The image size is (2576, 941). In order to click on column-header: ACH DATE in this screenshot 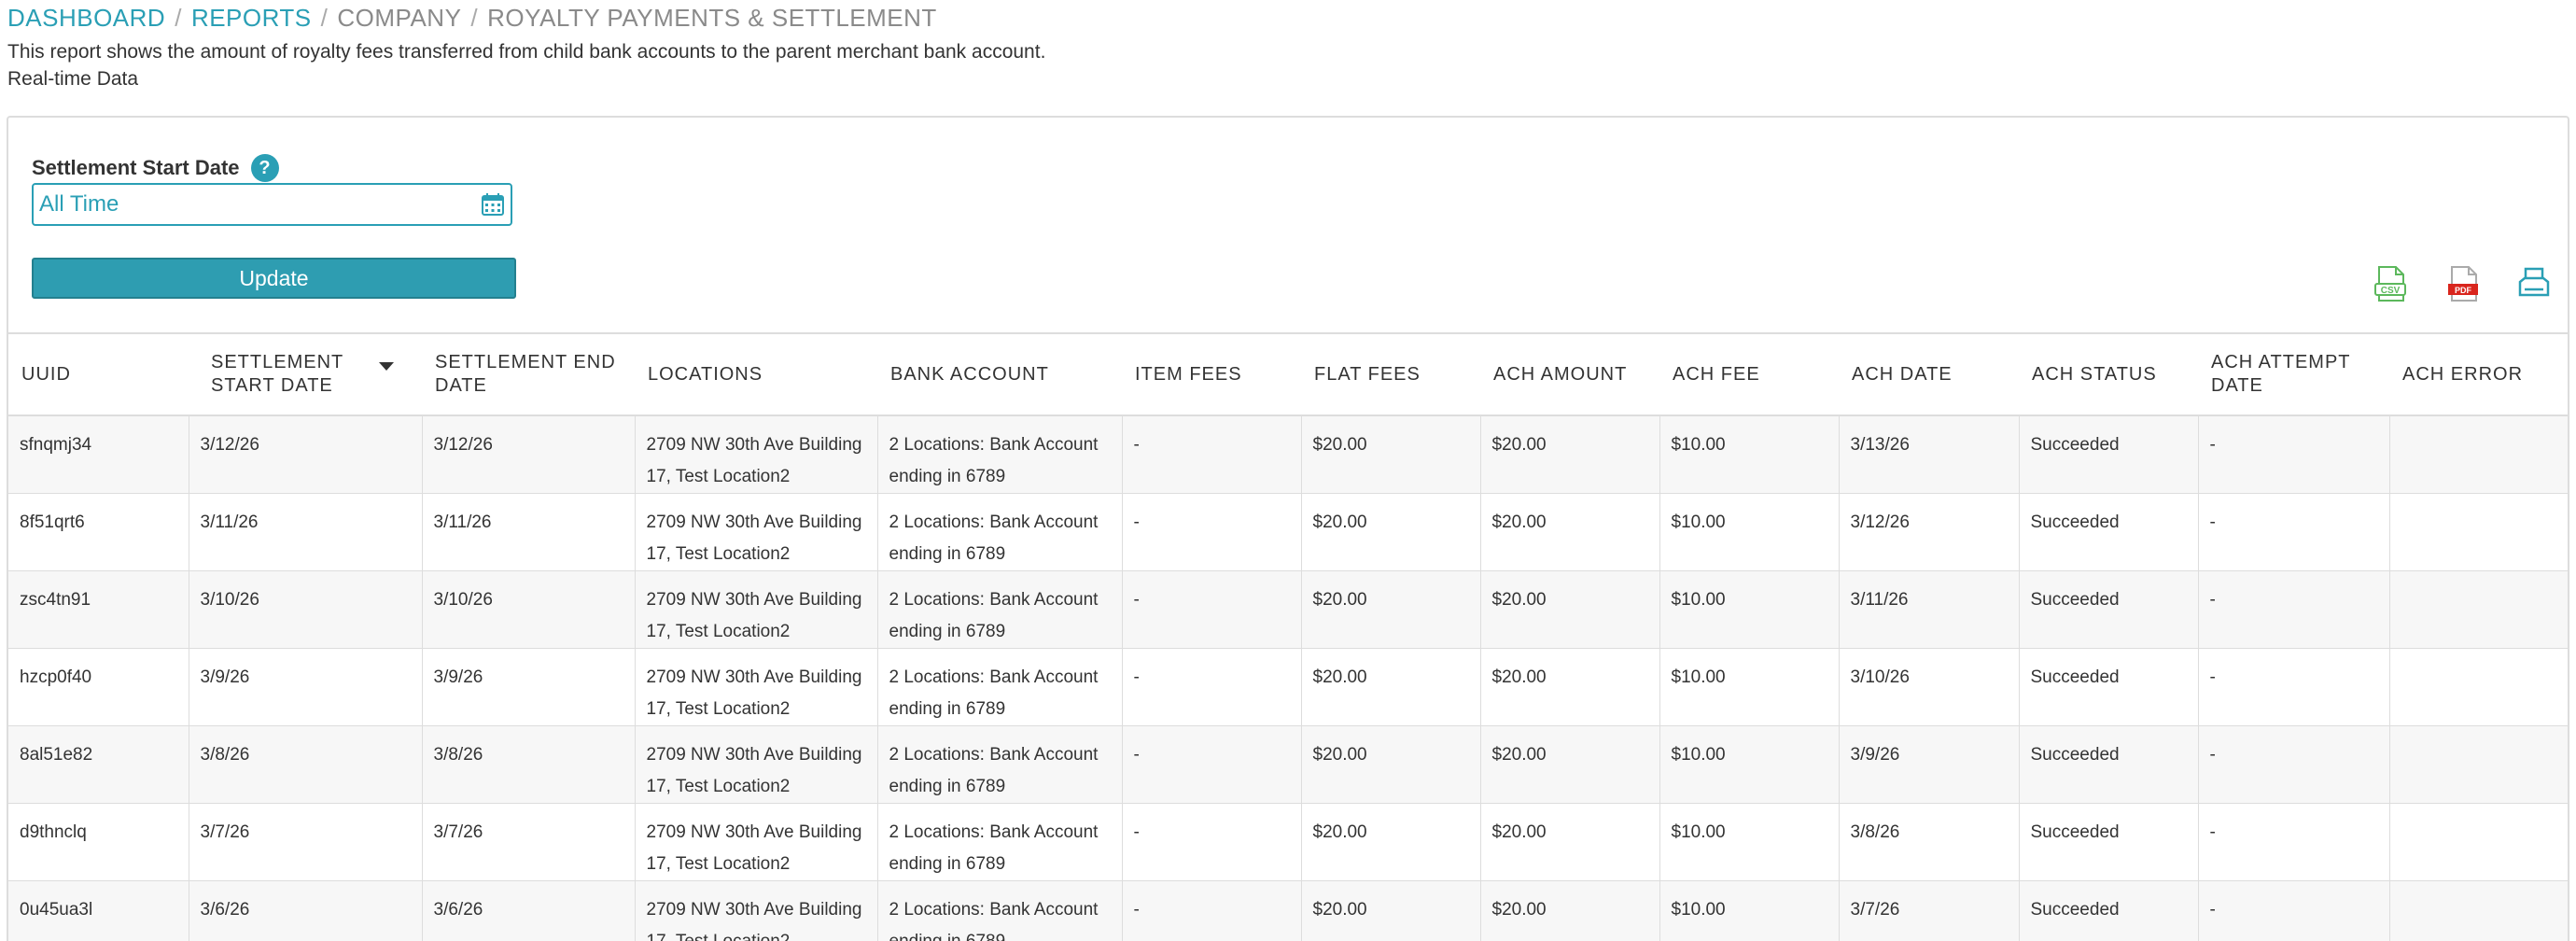, I will do `click(1929, 374)`.